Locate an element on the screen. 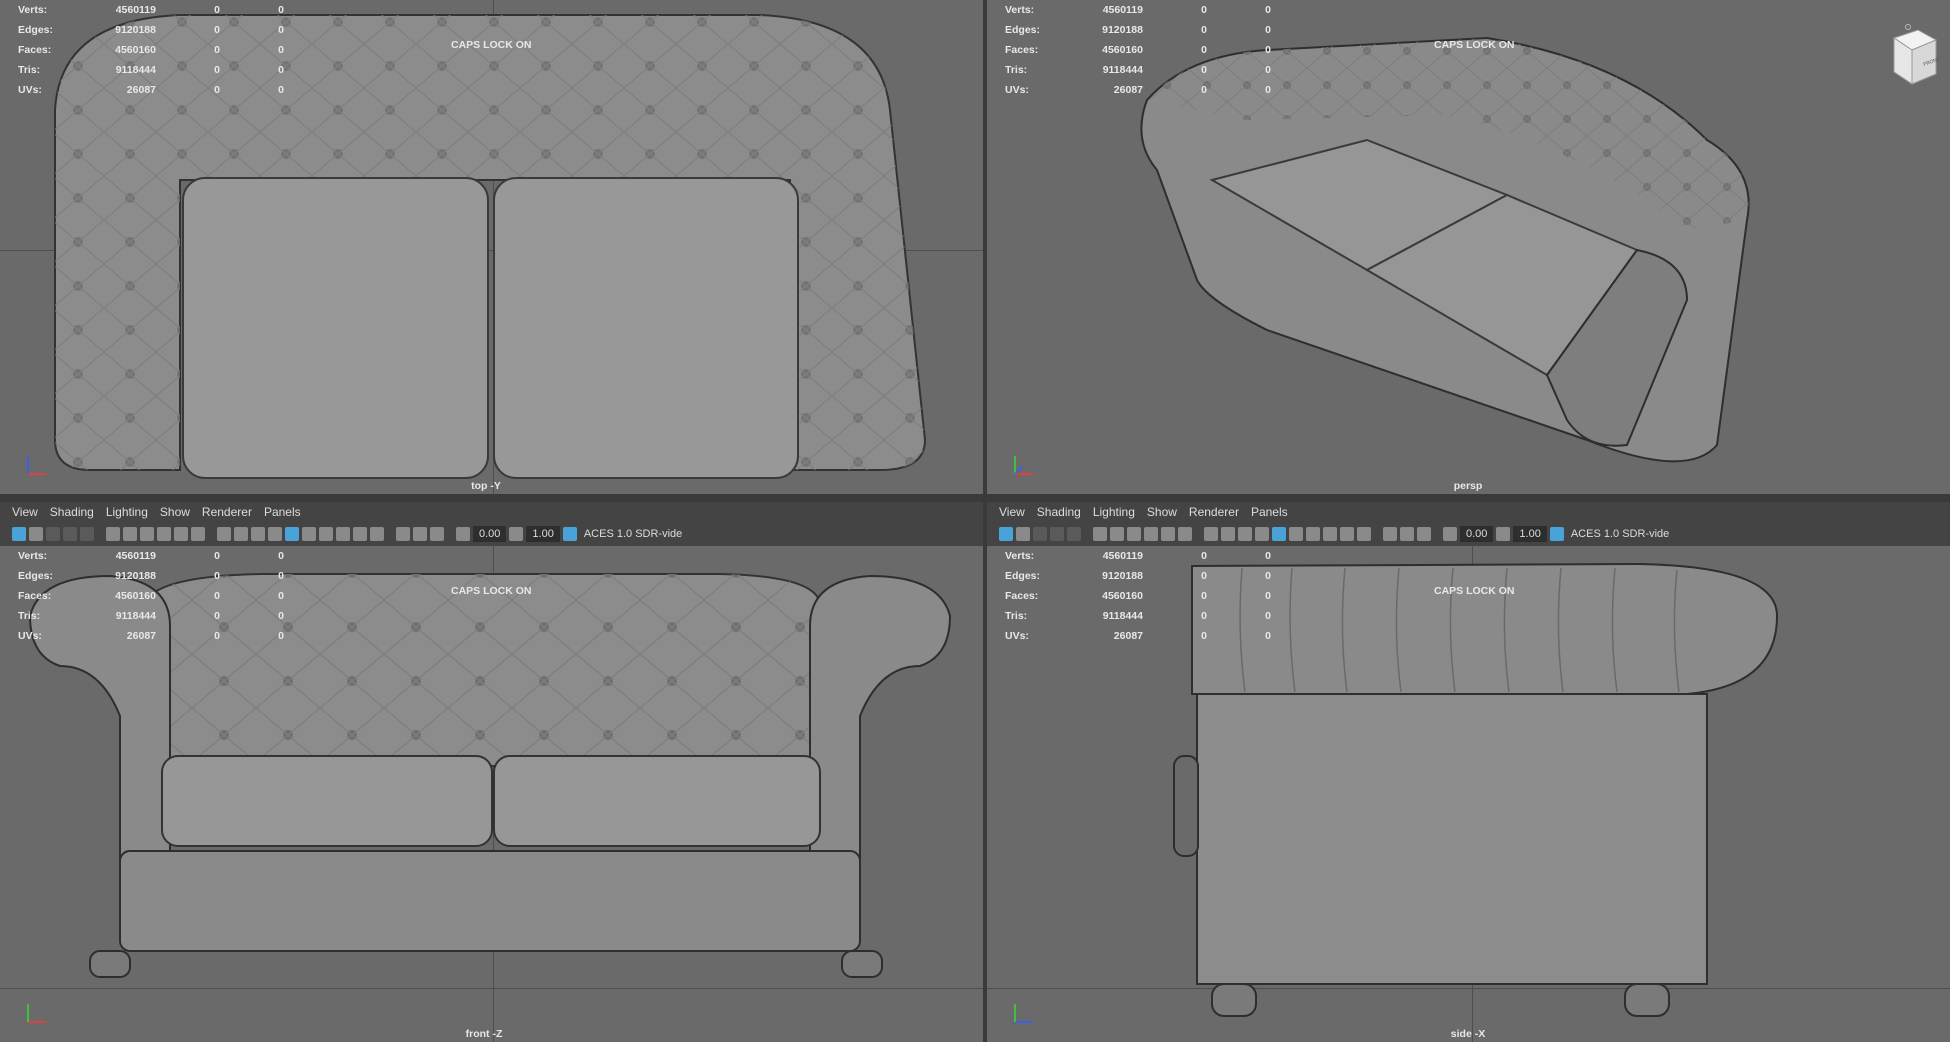  view-cube-icon: FRONT is located at coordinates (1914, 58).